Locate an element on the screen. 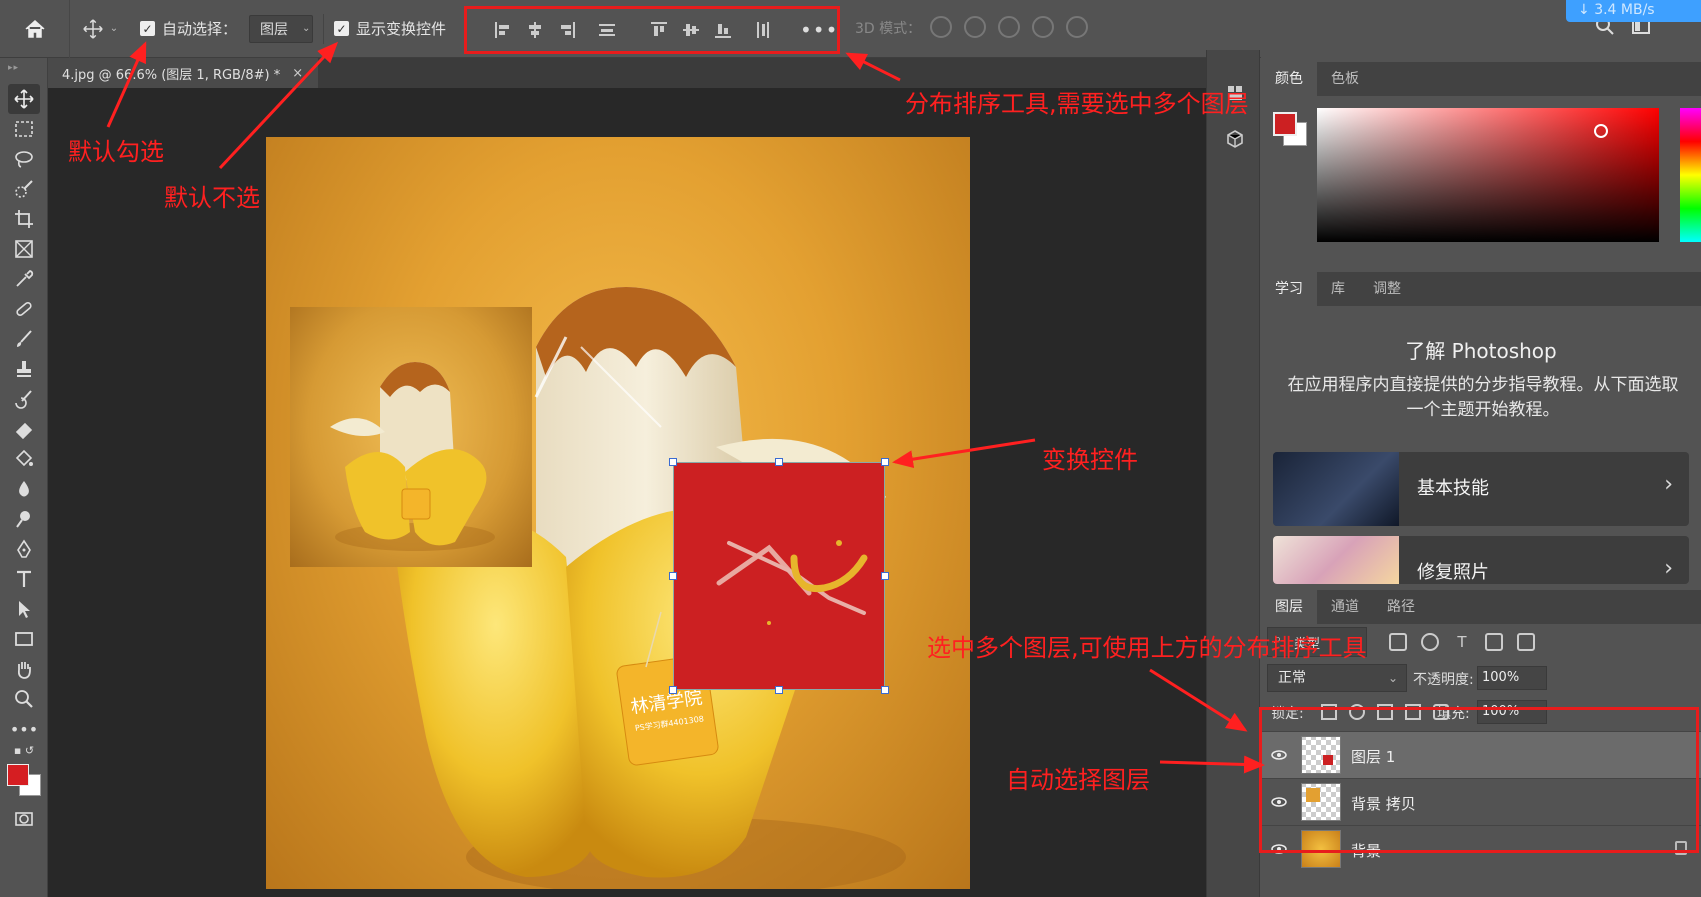 The width and height of the screenshot is (1701, 897). transform-handle-n is located at coordinates (779, 462).